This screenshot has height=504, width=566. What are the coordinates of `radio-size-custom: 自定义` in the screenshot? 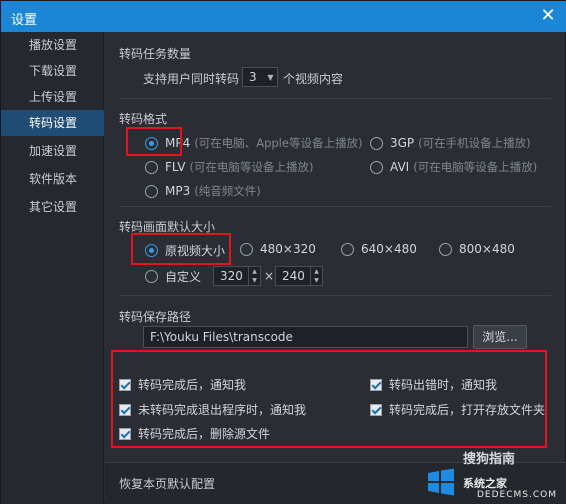 It's located at (173, 276).